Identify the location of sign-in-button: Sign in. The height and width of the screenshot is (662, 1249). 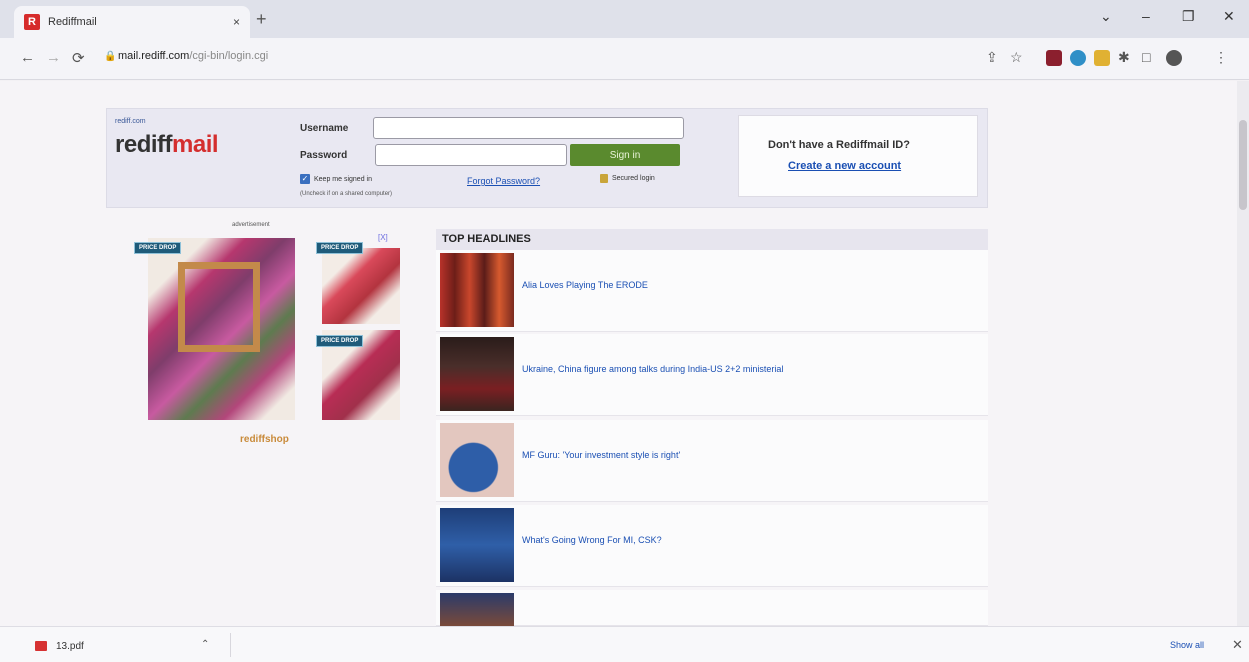
(625, 155).